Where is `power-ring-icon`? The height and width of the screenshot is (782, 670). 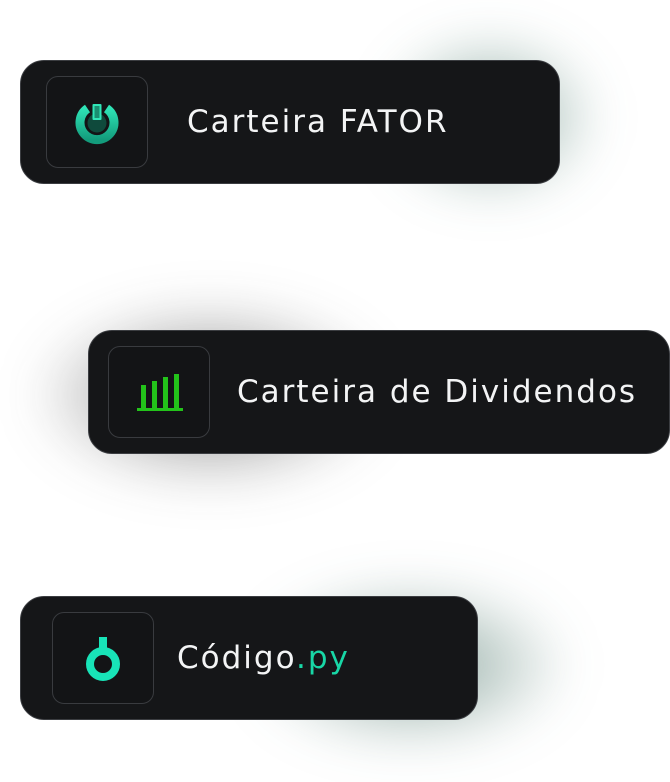 power-ring-icon is located at coordinates (97, 124).